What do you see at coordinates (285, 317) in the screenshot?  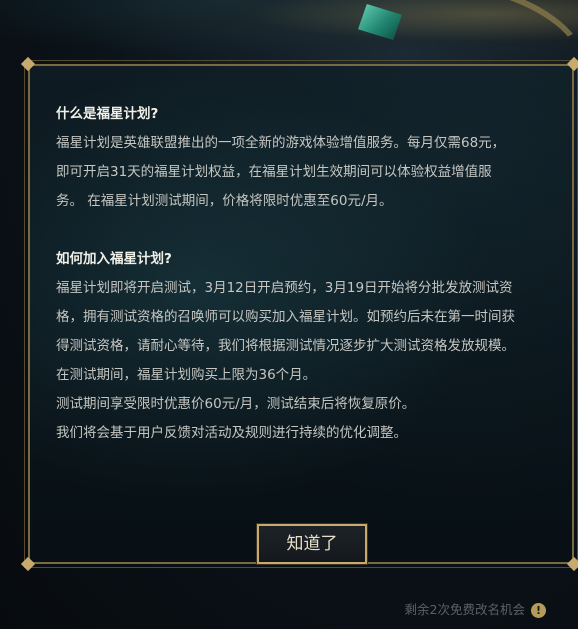 I see `section-line: 格，拥有测试资格的召唤师可以购买加入福星计划。如预约后未在第一时间获` at bounding box center [285, 317].